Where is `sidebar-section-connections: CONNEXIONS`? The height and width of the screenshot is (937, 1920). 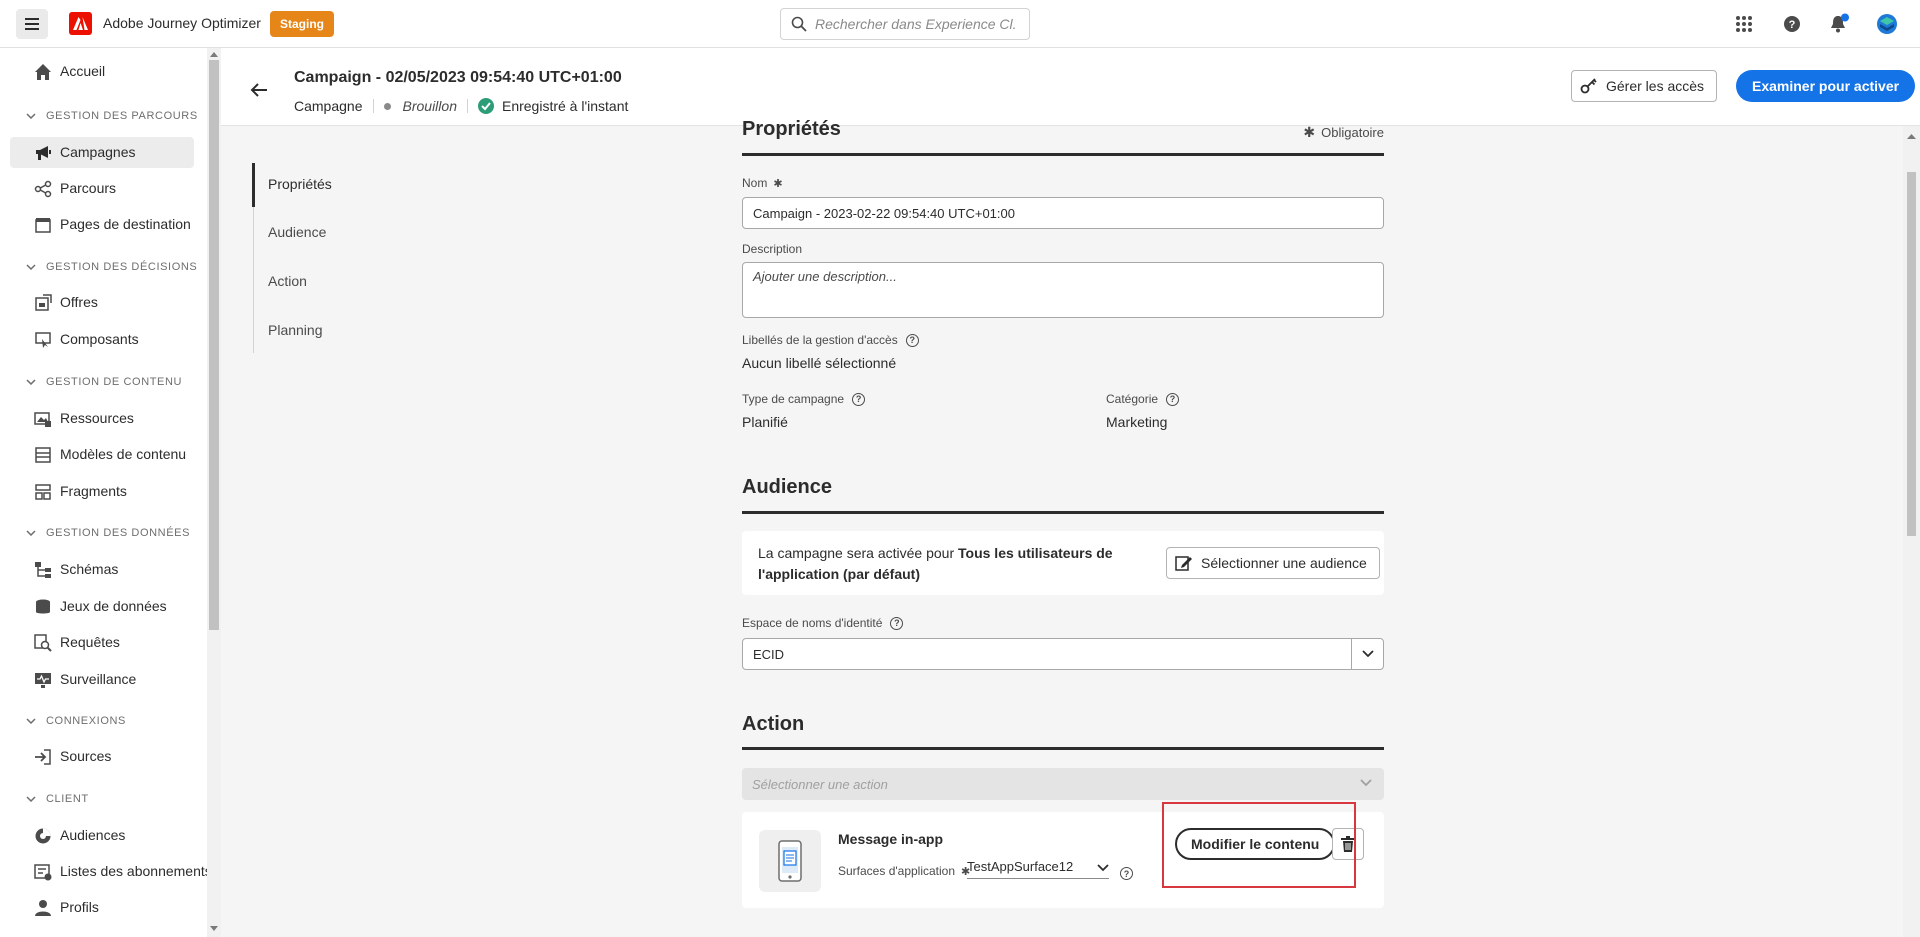
sidebar-section-connections: CONNEXIONS is located at coordinates (76, 721).